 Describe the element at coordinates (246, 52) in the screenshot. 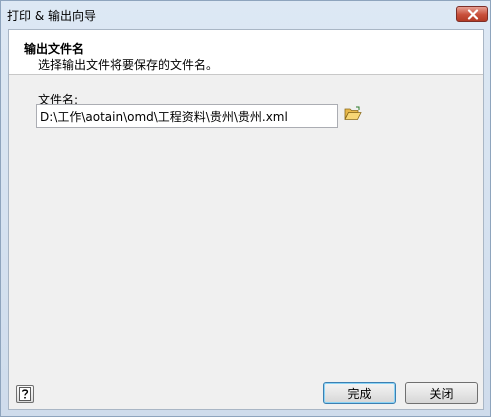

I see `wizard-header: 输出文件名 选择输出文件将要保存的文件名。` at that location.